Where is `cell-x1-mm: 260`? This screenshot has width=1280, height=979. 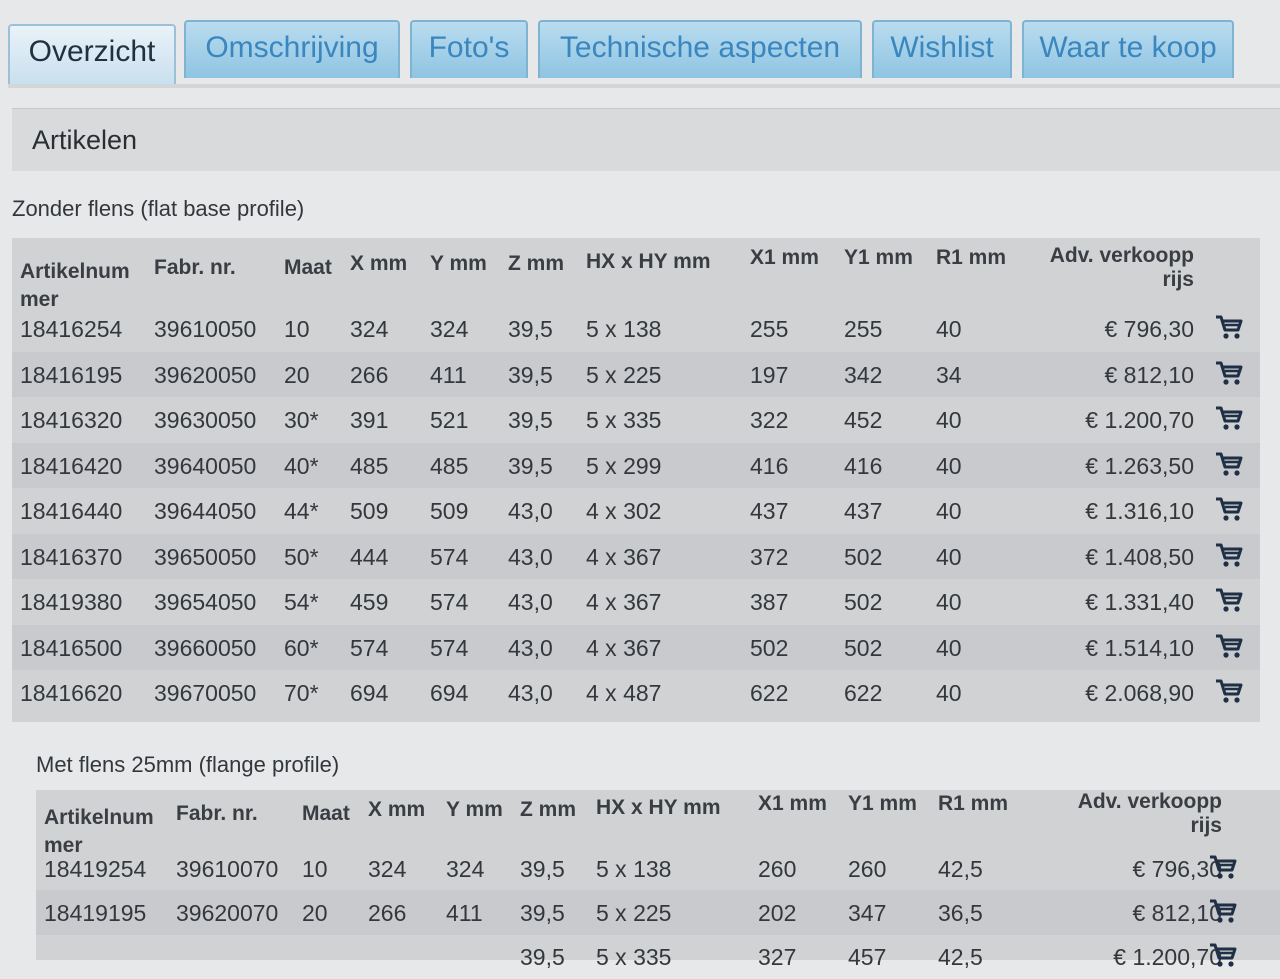
cell-x1-mm: 260 is located at coordinates (777, 869).